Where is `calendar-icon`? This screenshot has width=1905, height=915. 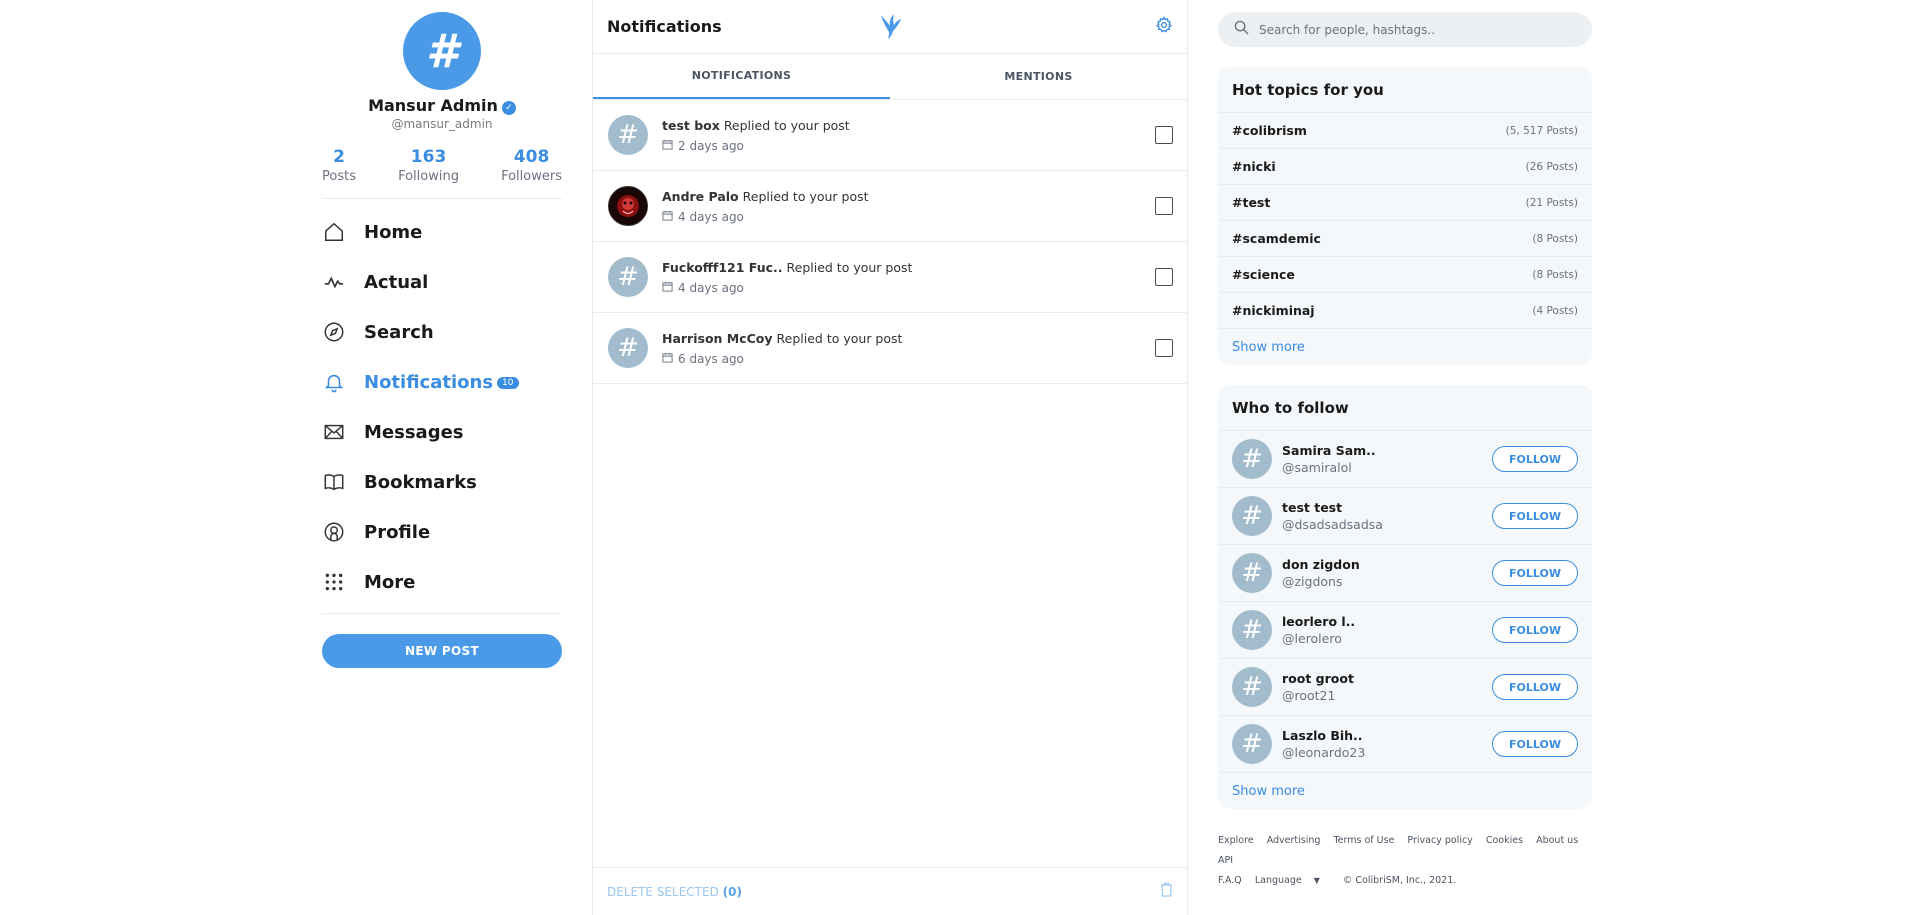 calendar-icon is located at coordinates (667, 217).